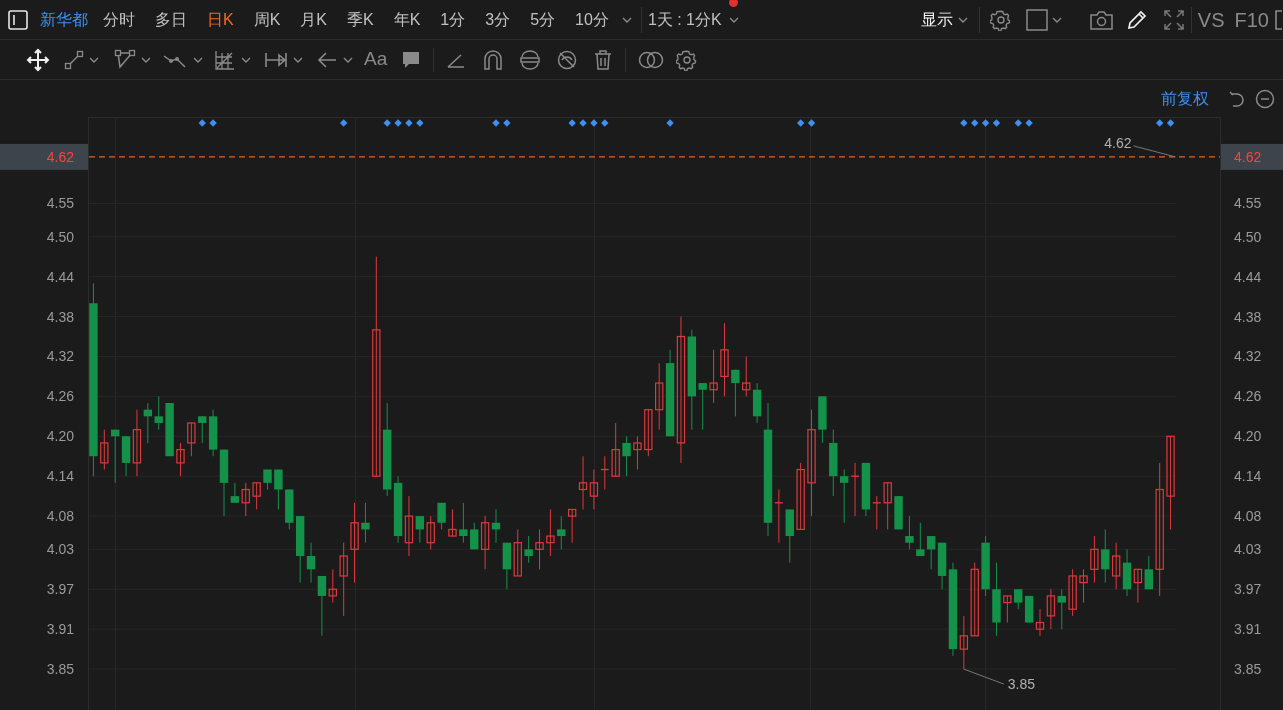 The image size is (1283, 710). Describe the element at coordinates (1101, 19) in the screenshot. I see `camera-icon` at that location.